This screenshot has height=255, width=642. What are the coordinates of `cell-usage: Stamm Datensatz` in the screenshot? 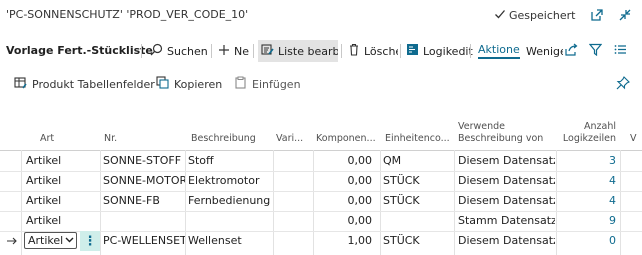 It's located at (506, 221).